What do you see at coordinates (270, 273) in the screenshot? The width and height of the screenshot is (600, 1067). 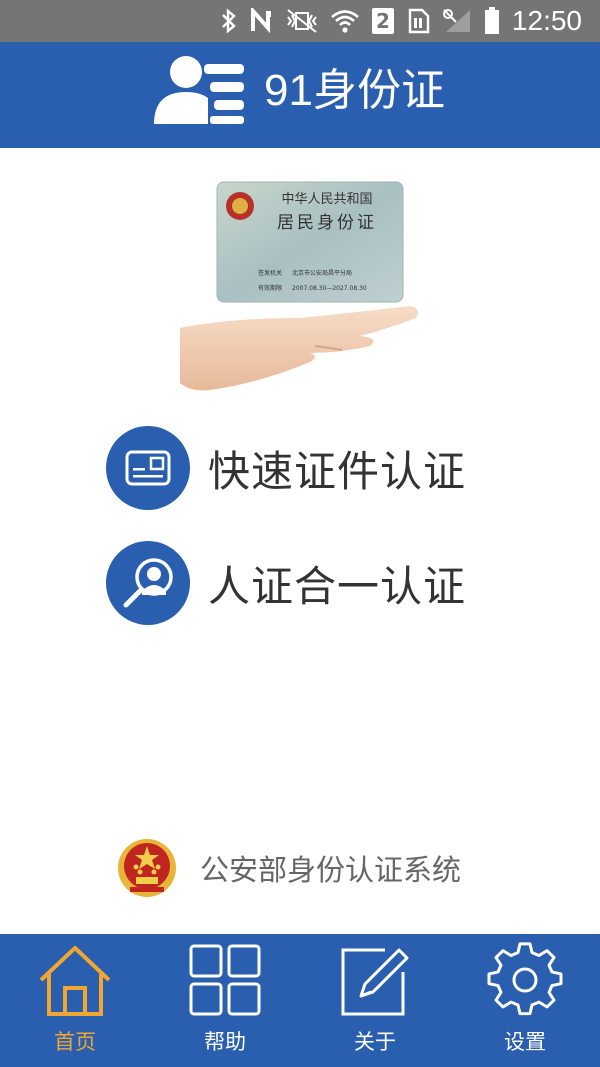 I see `card-issuer-label: 签发机关` at bounding box center [270, 273].